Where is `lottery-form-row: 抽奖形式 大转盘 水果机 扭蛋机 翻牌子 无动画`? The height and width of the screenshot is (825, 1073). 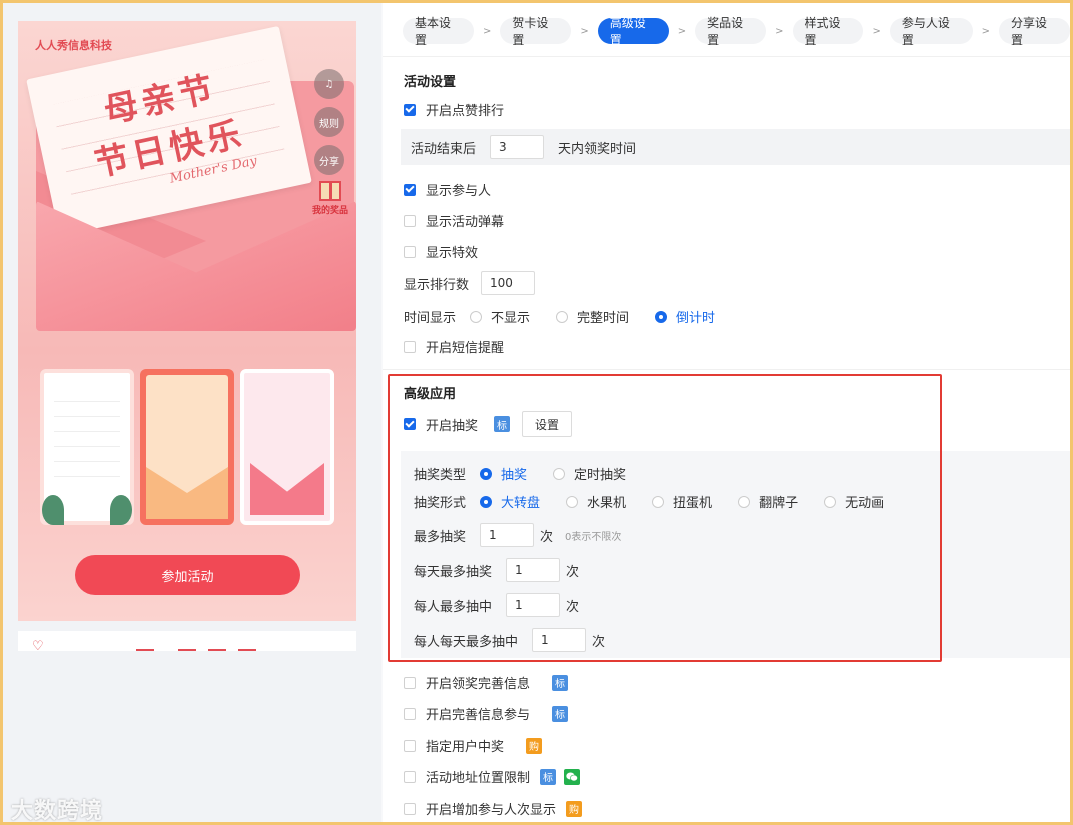 lottery-form-row: 抽奖形式 大转盘 水果机 扭蛋机 翻牌子 无动画 is located at coordinates (662, 501).